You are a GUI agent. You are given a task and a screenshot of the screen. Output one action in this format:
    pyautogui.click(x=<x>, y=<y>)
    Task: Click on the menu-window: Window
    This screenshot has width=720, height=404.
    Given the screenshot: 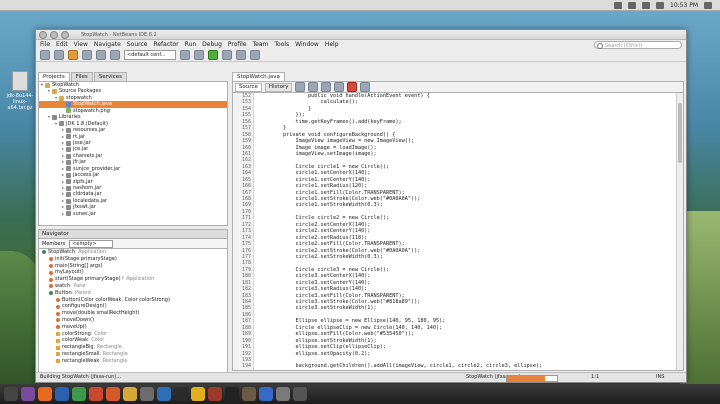 What is the action you would take?
    pyautogui.click(x=307, y=44)
    